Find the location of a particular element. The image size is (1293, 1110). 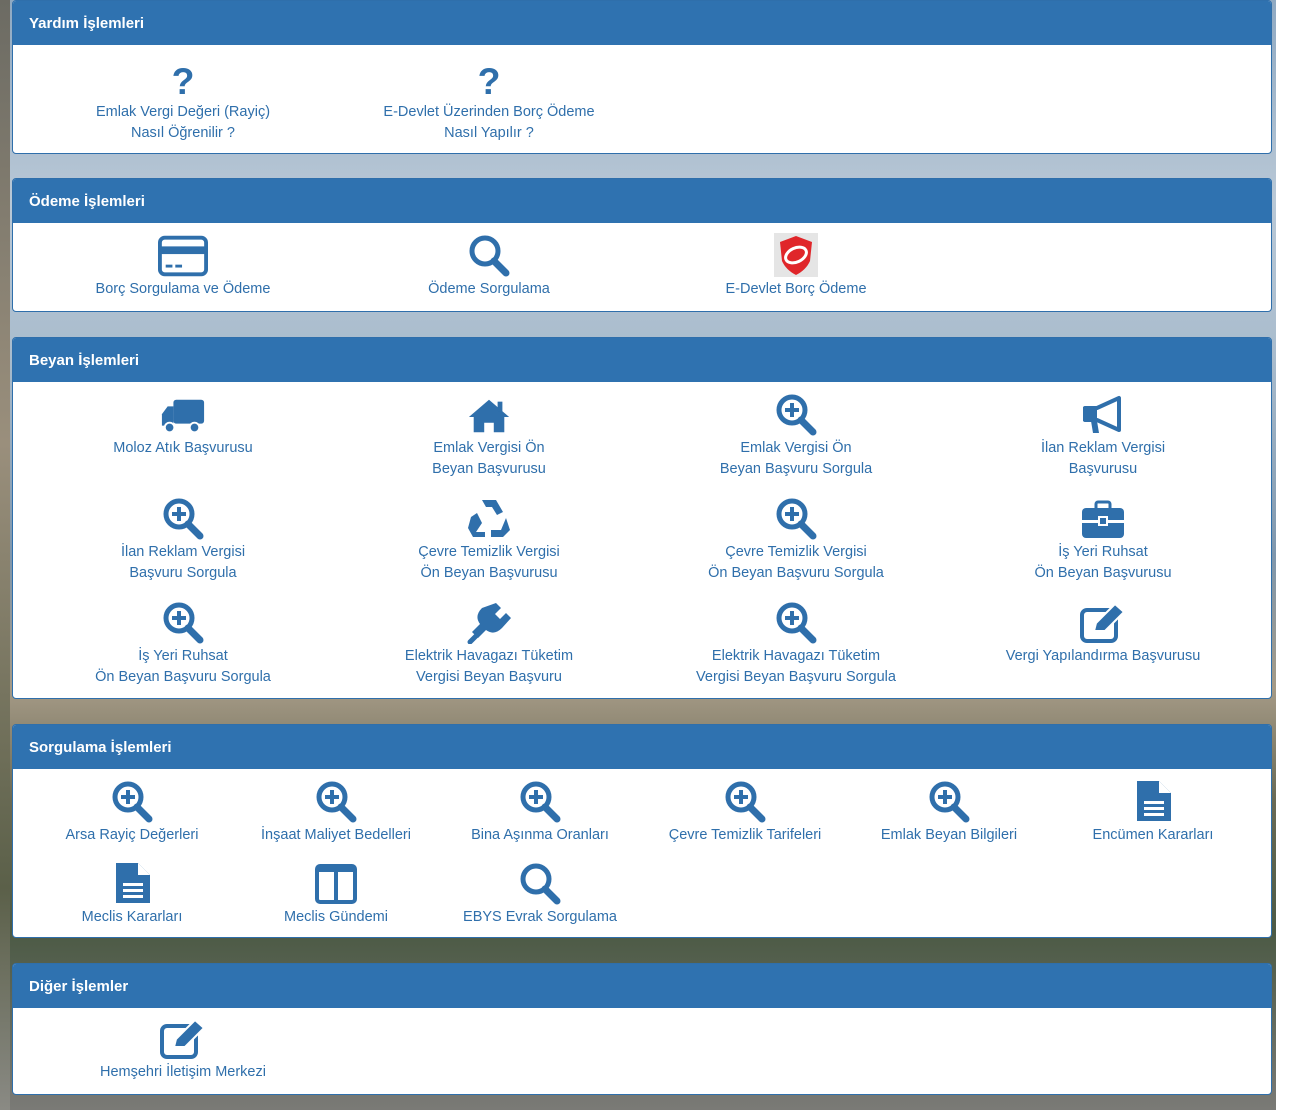

link-borc-sorgulama-ve-odeme: Borç Sorgulama ve Ödeme is located at coordinates (183, 267).